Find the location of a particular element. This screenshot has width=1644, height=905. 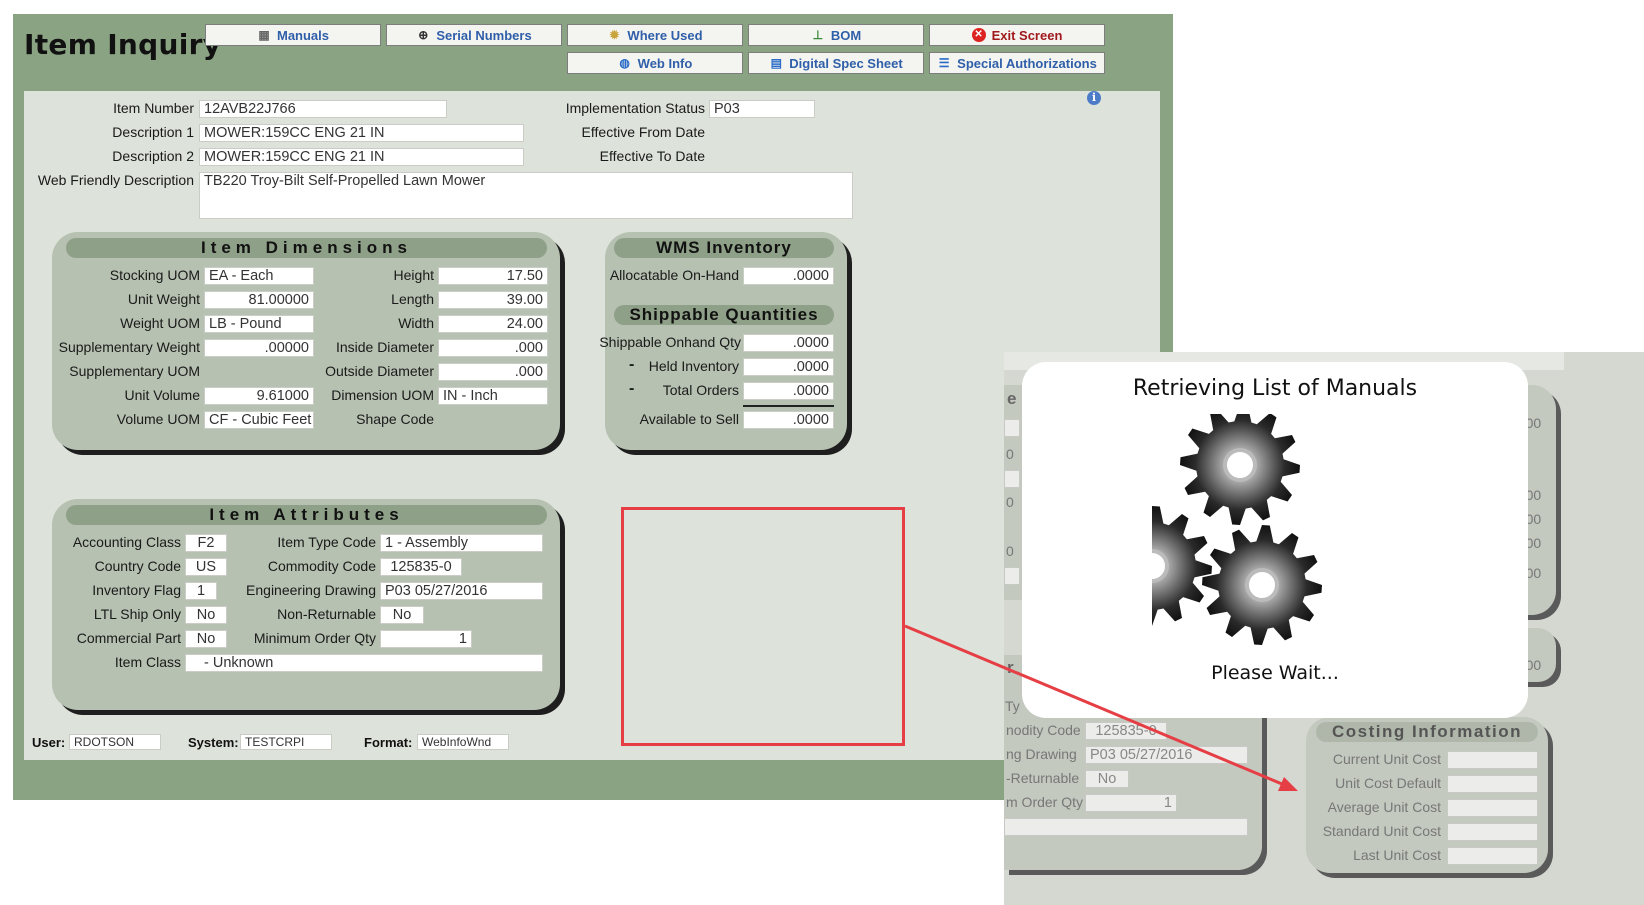

effective-to-label: Effective To Date is located at coordinates (652, 156).